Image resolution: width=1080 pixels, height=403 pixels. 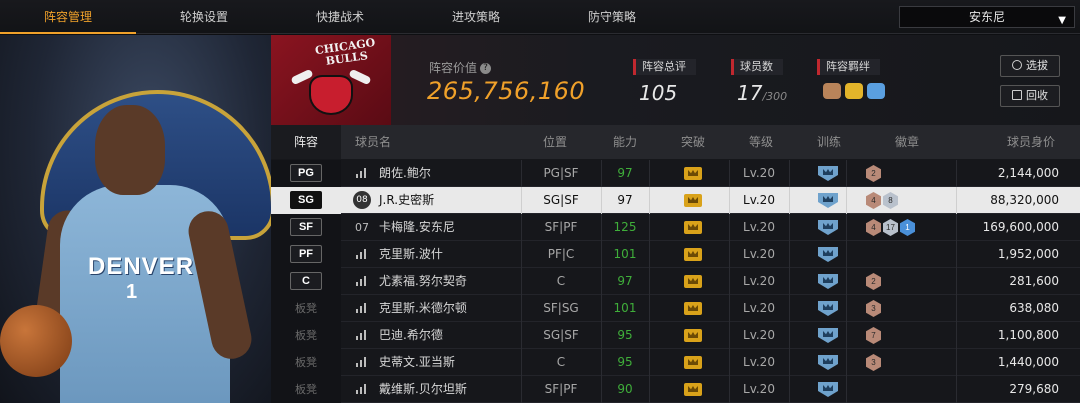 What do you see at coordinates (555, 142) in the screenshot?
I see `col-position: 位置` at bounding box center [555, 142].